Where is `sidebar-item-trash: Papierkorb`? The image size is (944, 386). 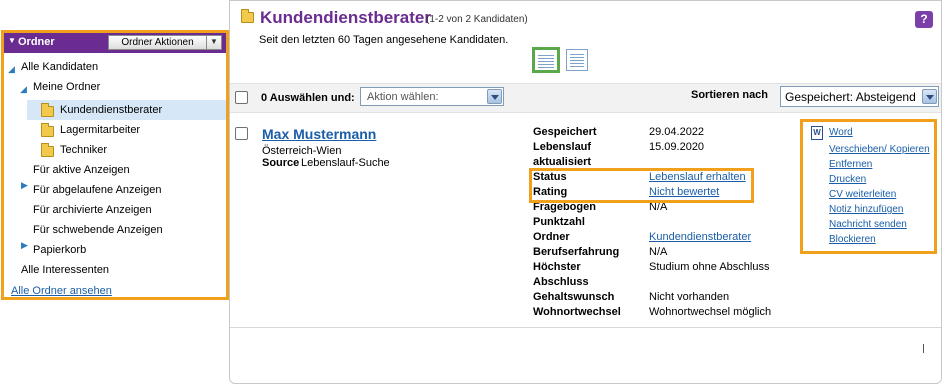 sidebar-item-trash: Papierkorb is located at coordinates (59, 250).